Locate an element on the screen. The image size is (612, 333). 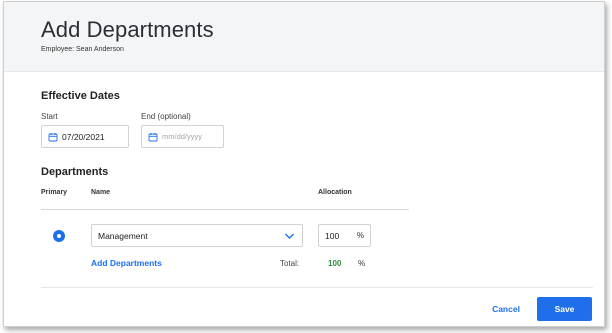
save-button: Save is located at coordinates (564, 309).